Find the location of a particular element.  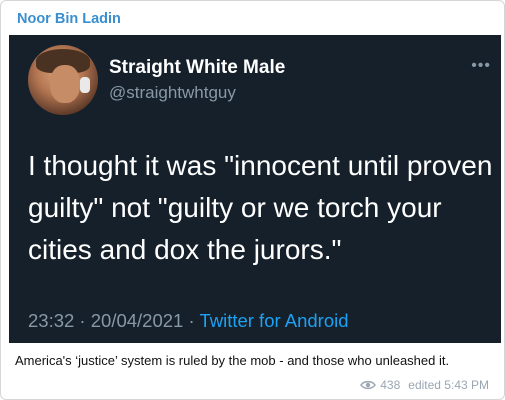

view-count: 438 is located at coordinates (390, 385).